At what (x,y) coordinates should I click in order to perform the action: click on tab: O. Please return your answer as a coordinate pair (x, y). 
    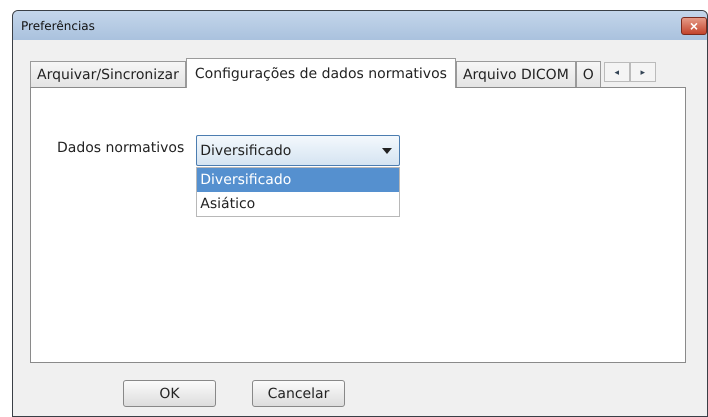
    Looking at the image, I should click on (588, 74).